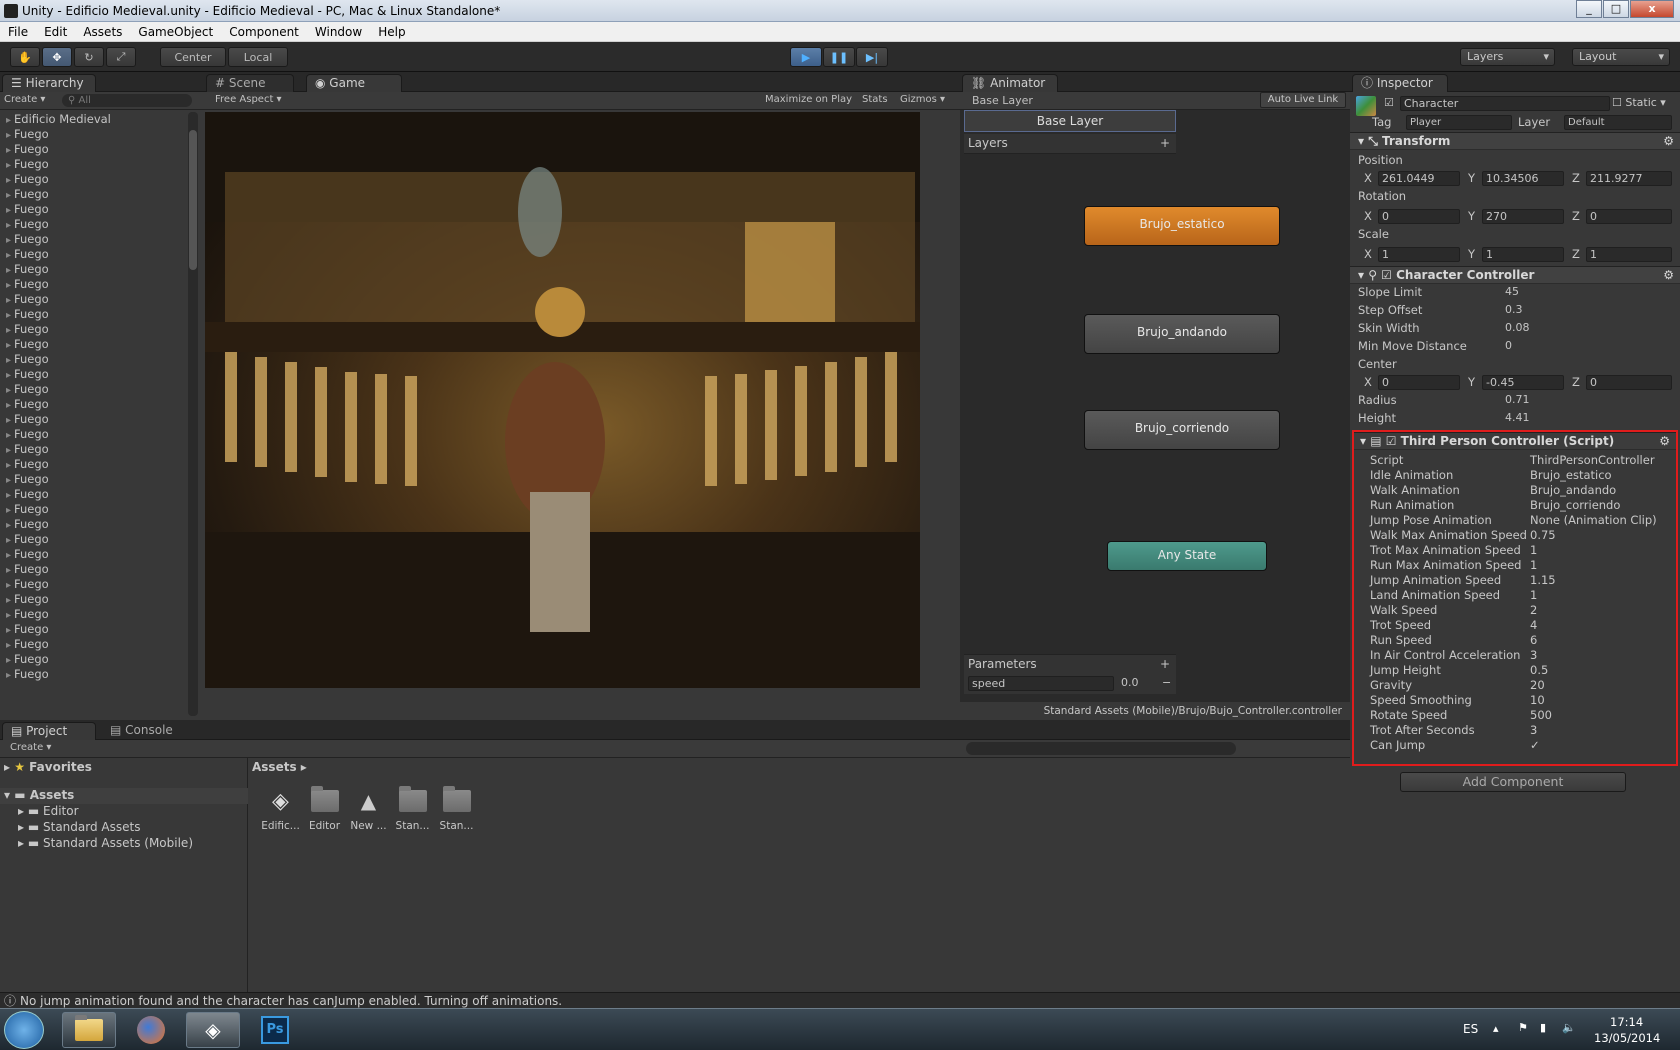 The width and height of the screenshot is (1680, 1050). What do you see at coordinates (102, 32) in the screenshot?
I see `menu-assets: Assets` at bounding box center [102, 32].